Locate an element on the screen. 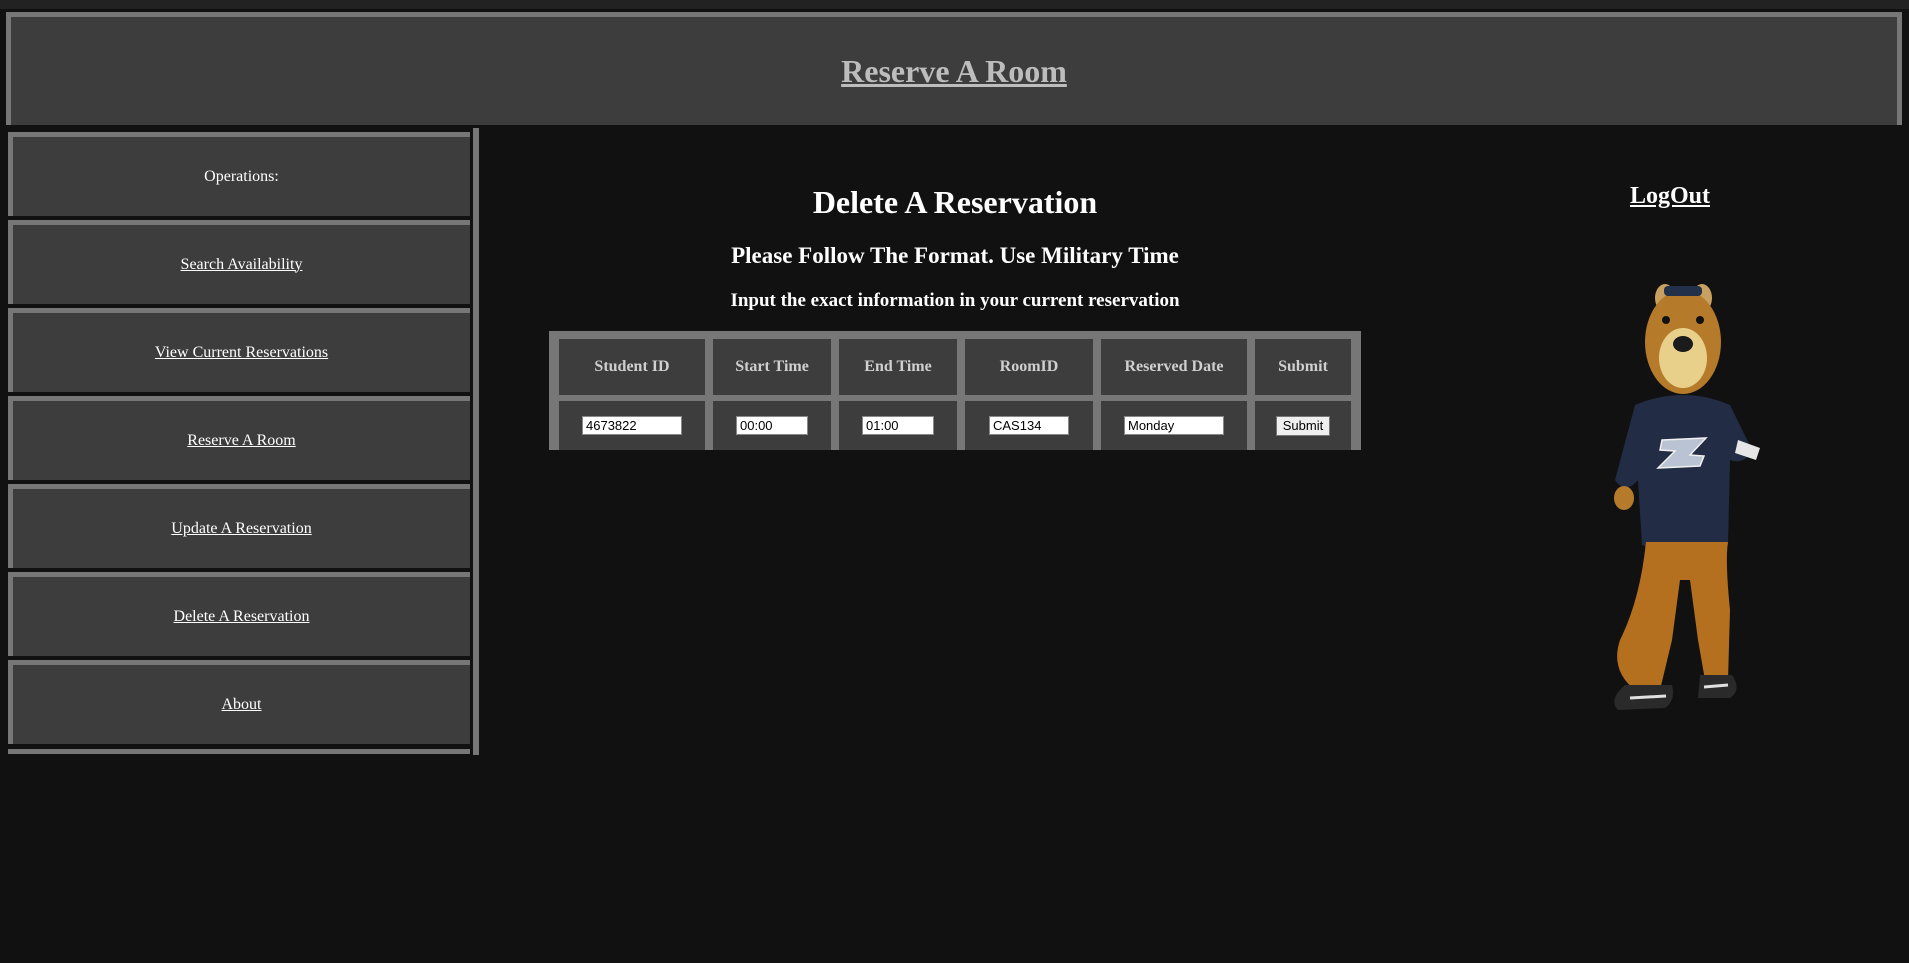 Image resolution: width=1909 pixels, height=963 pixels. page-title: Delete A Reservation is located at coordinates (955, 202).